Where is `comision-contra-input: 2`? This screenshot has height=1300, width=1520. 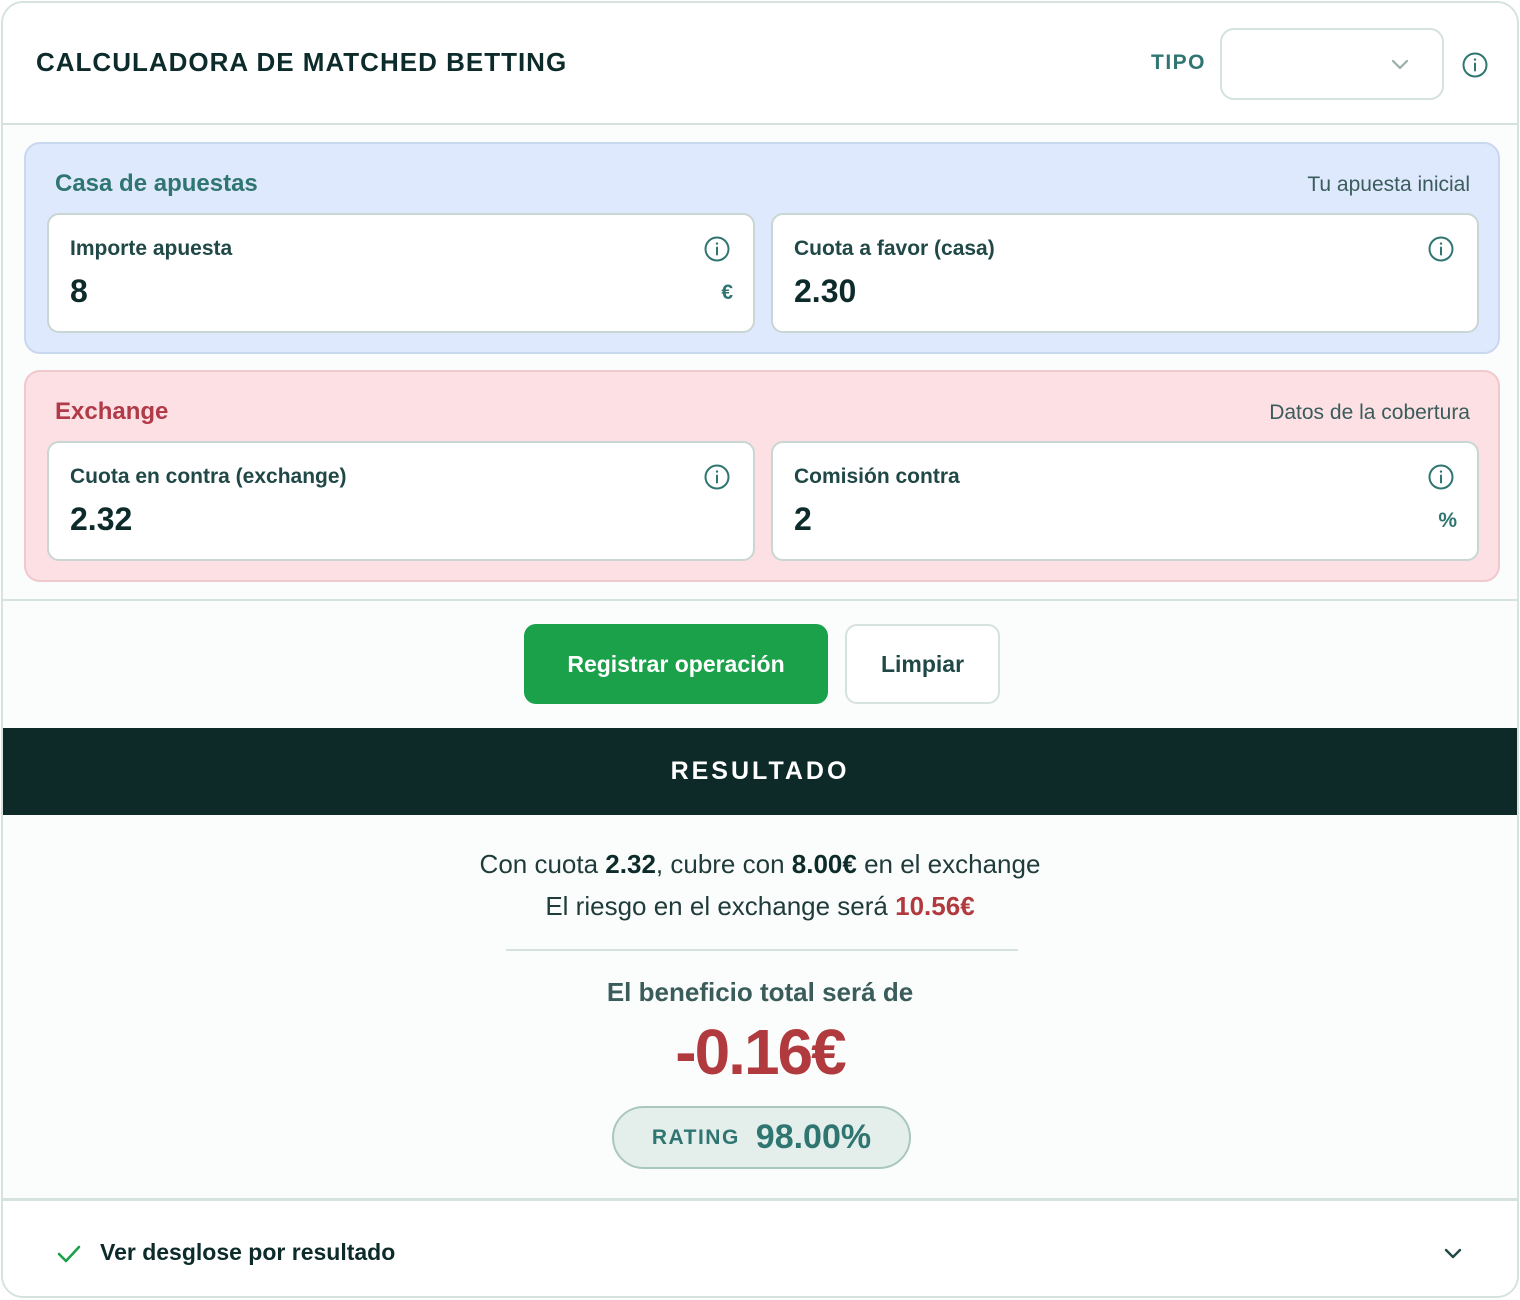 comision-contra-input: 2 is located at coordinates (803, 519).